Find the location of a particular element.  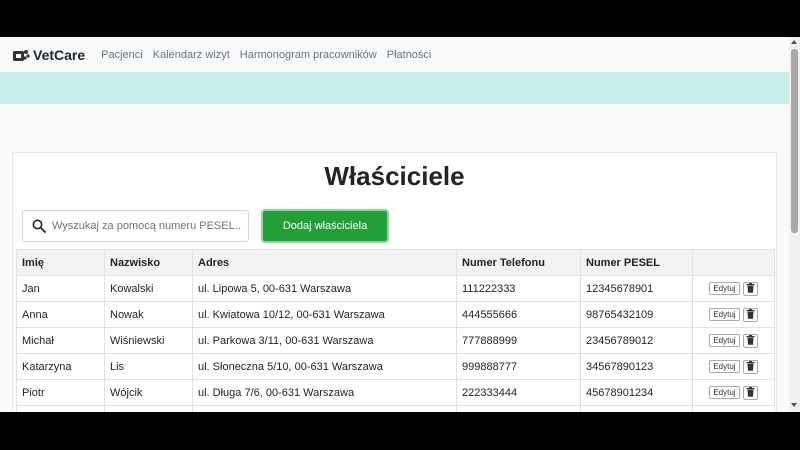

cell-last-name: Wiśniewski is located at coordinates (148, 340).